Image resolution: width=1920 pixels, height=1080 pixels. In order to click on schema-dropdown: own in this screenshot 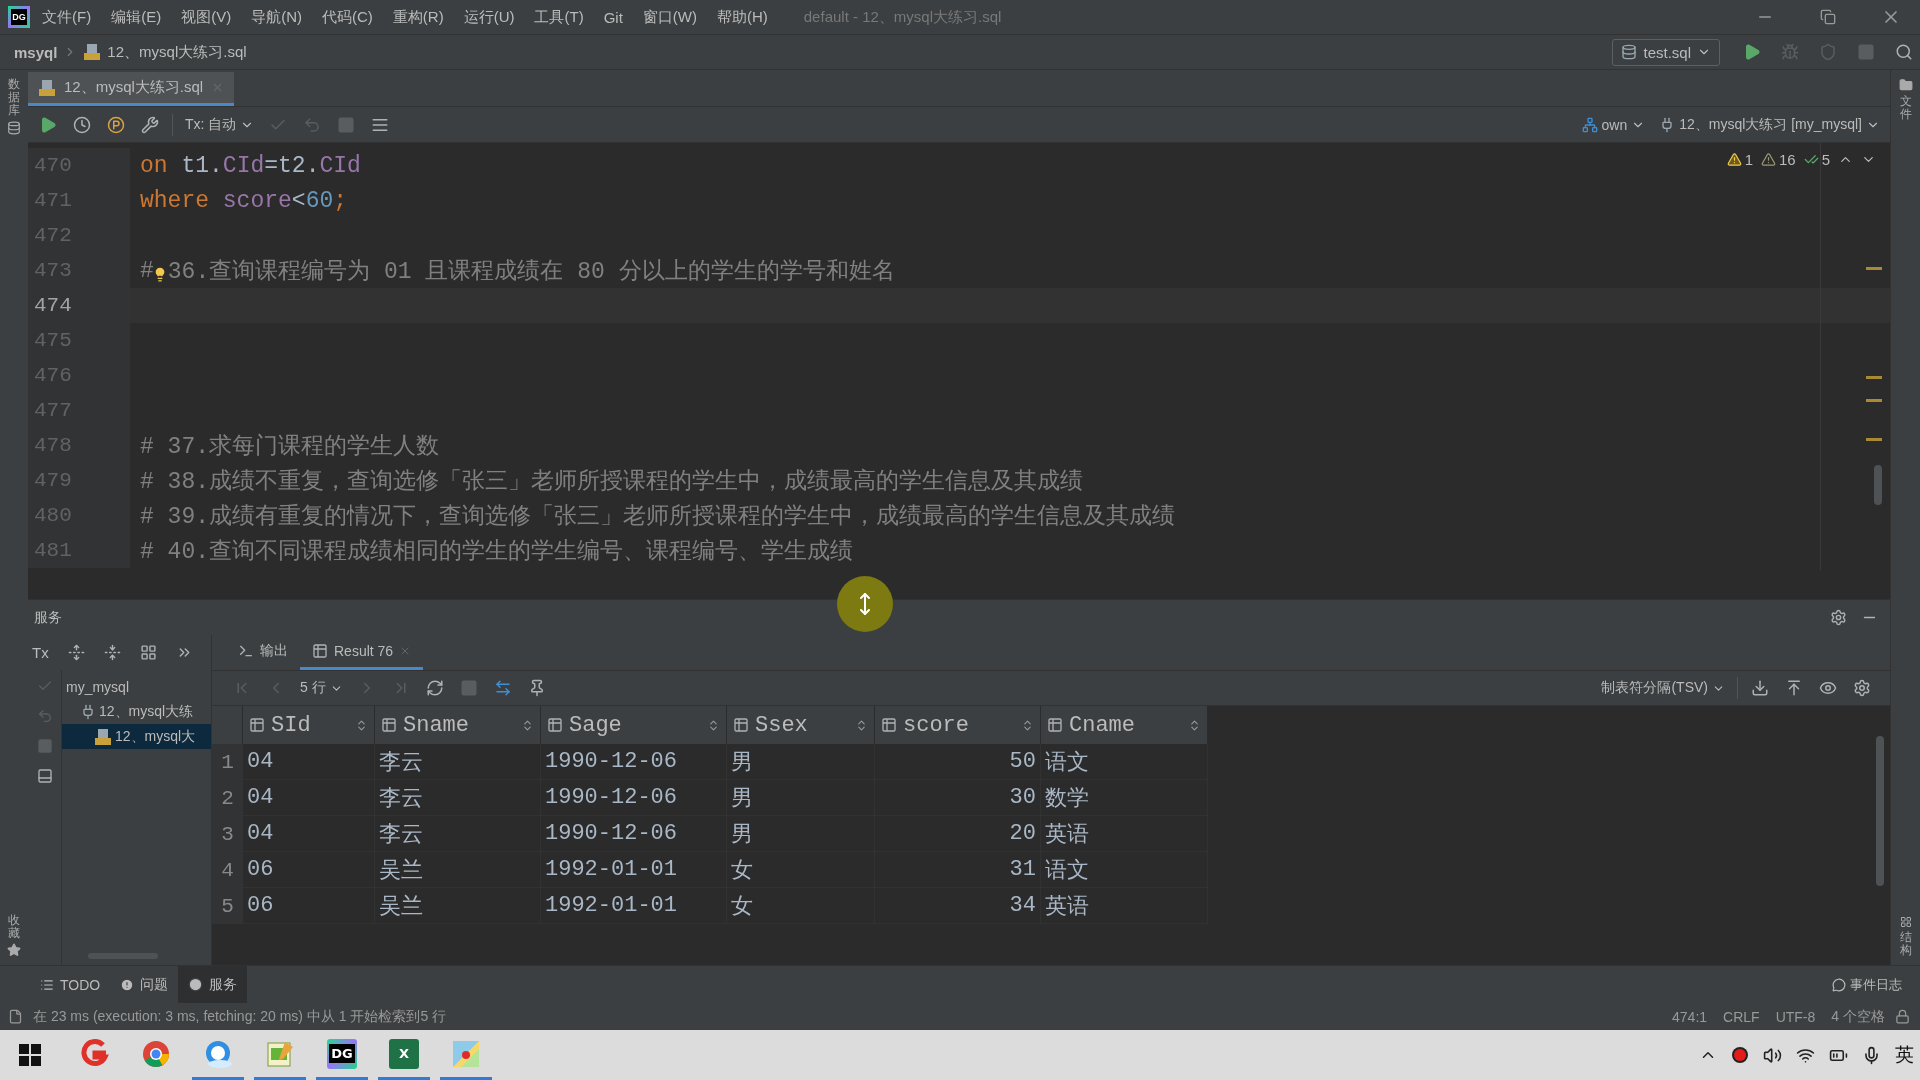, I will do `click(1613, 124)`.